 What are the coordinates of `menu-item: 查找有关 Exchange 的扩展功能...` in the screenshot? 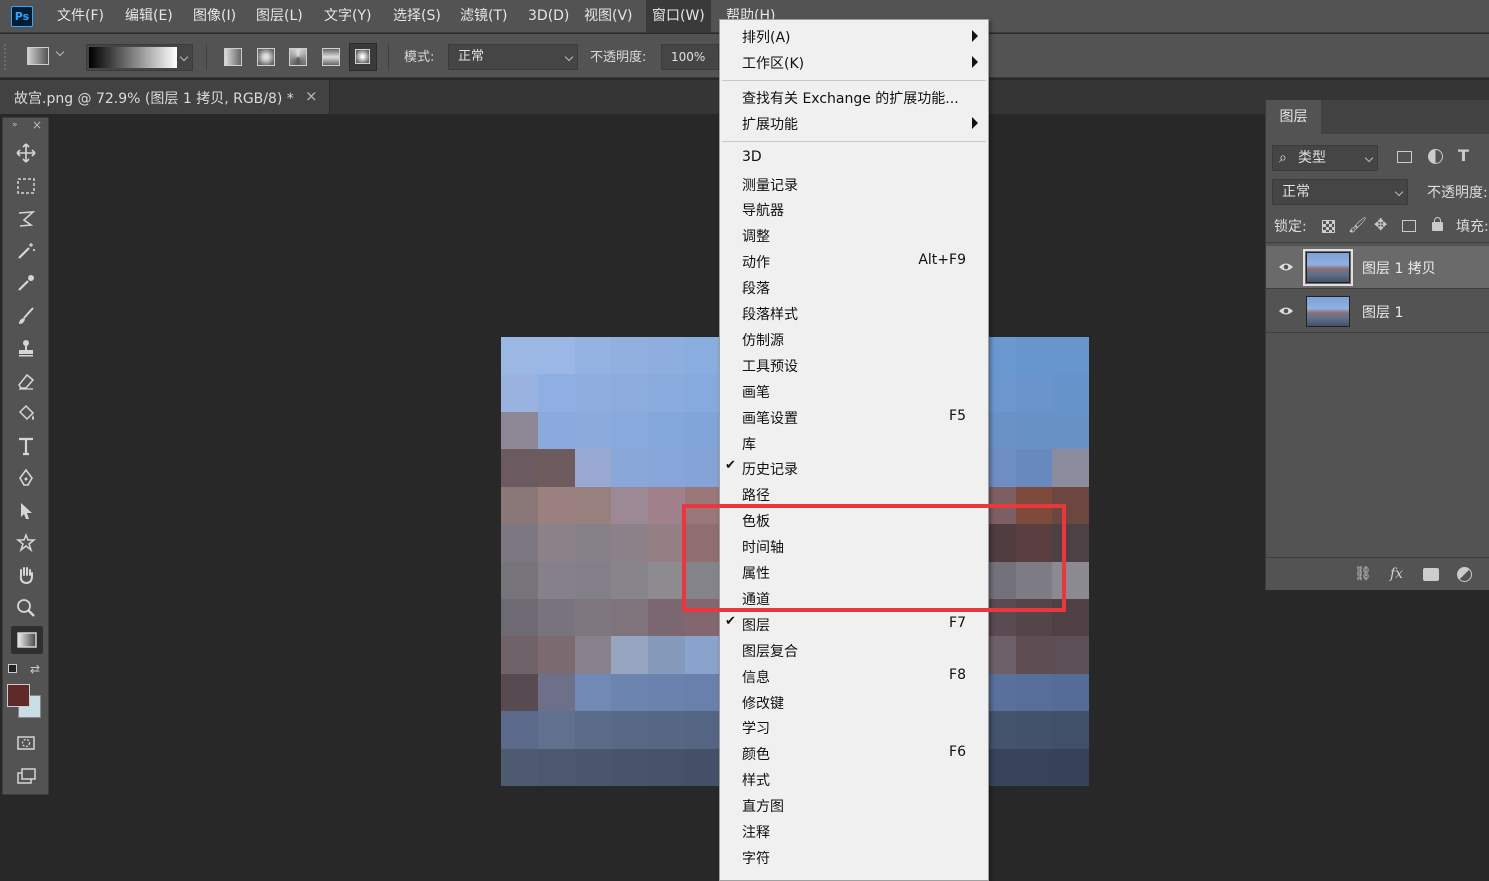 It's located at (854, 97).